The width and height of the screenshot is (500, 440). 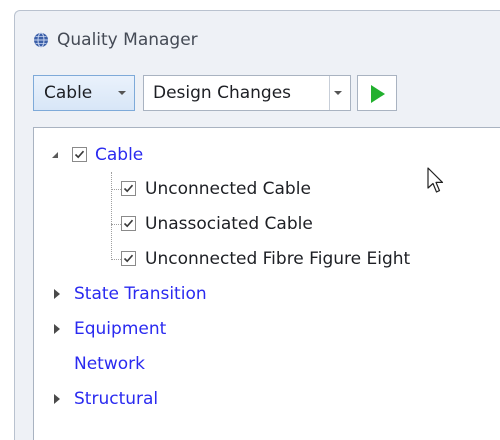 I want to click on title-bar: Quality Manager, so click(x=257, y=37).